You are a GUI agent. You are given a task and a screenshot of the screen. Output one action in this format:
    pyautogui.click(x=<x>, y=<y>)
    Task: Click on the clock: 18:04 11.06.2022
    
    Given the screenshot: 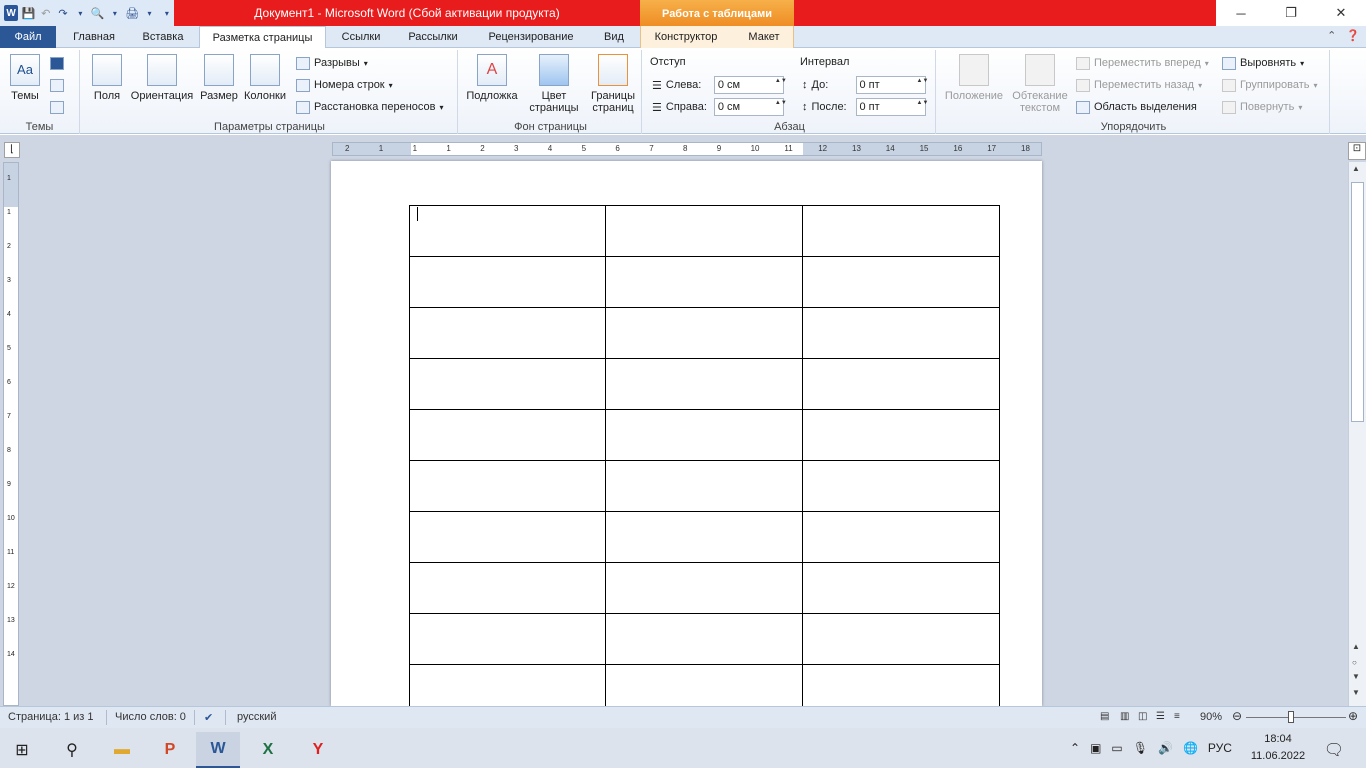 What is the action you would take?
    pyautogui.click(x=1278, y=748)
    